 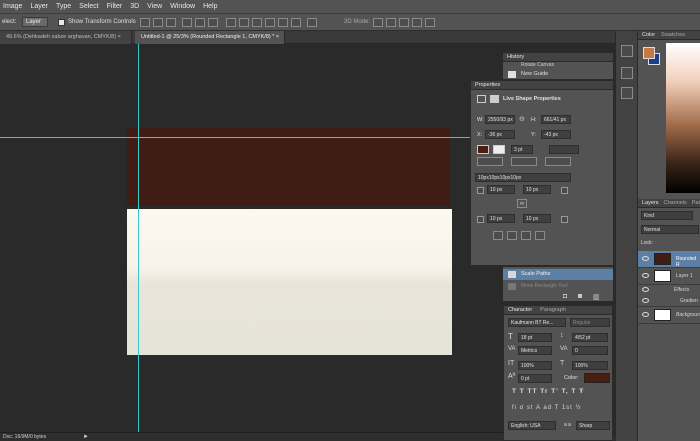 I want to click on font-size-field: 18 pt, so click(x=535, y=337).